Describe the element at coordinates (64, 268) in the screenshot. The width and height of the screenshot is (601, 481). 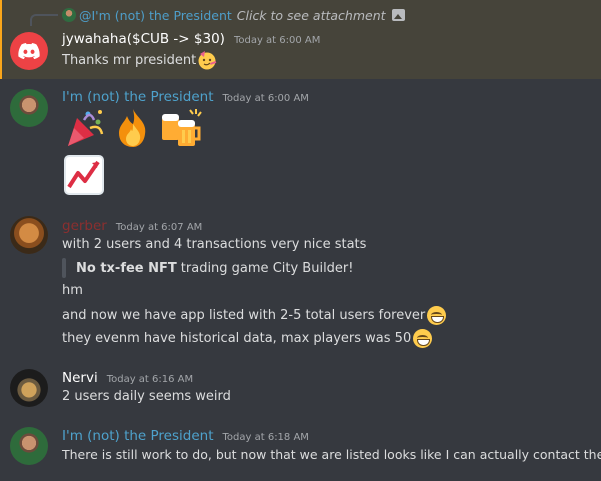
I see `blockquote-bar` at that location.